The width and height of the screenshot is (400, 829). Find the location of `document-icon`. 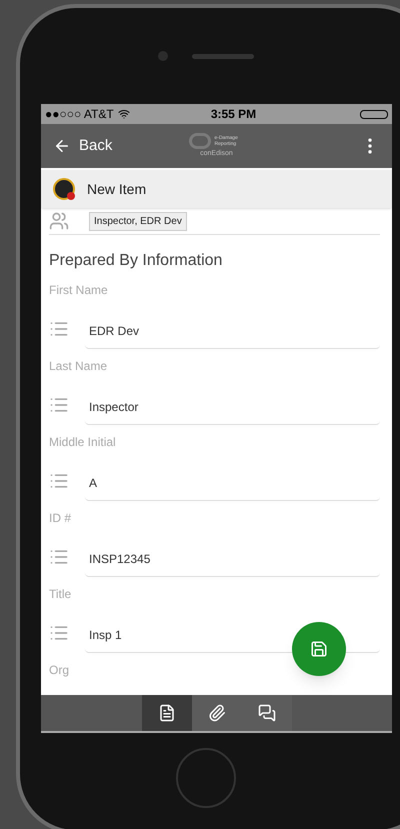

document-icon is located at coordinates (167, 713).